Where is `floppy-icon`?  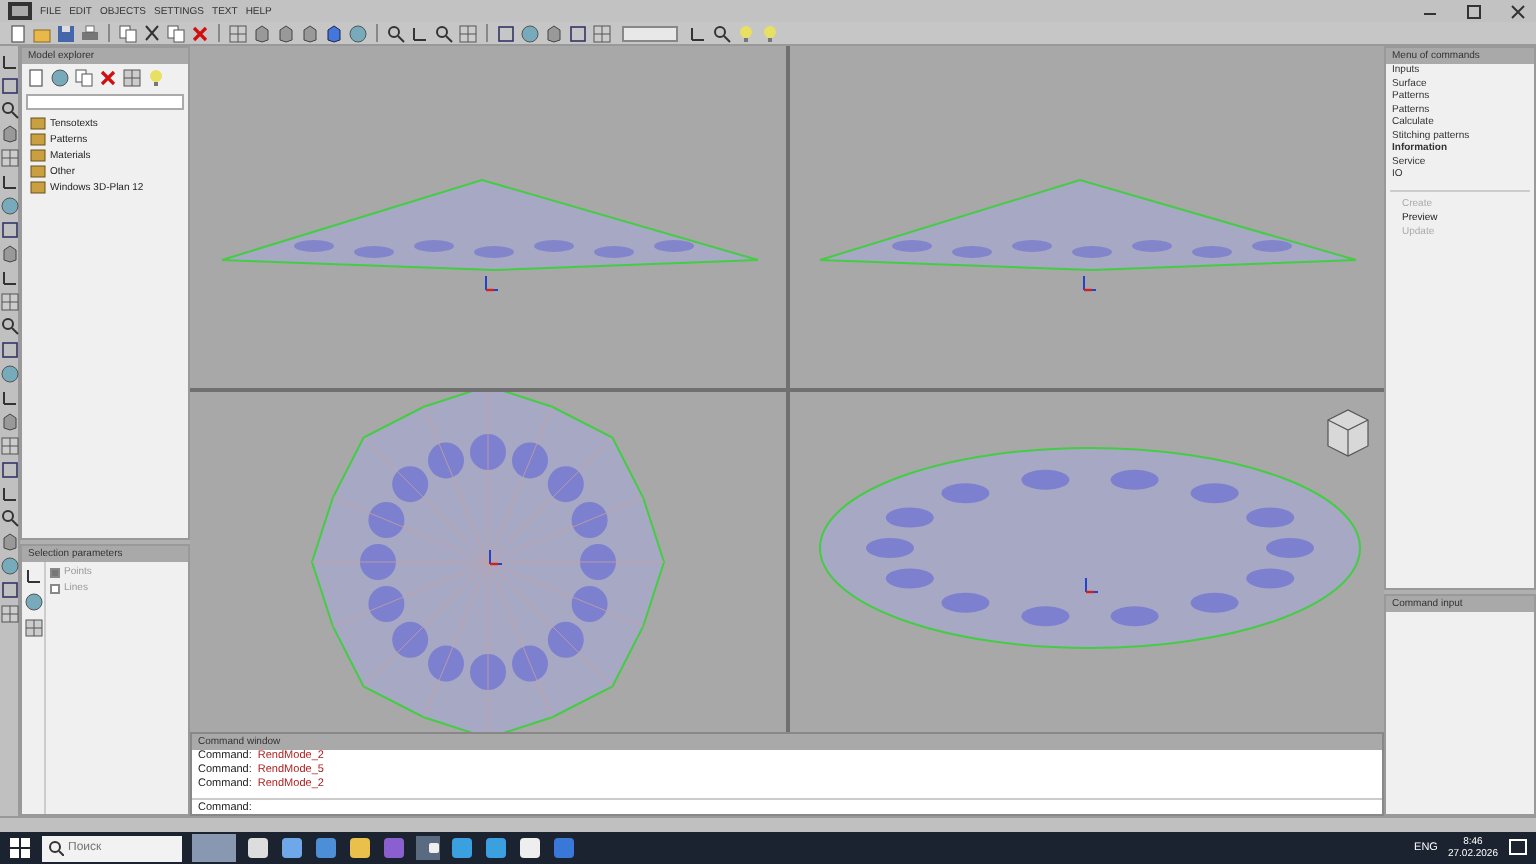 floppy-icon is located at coordinates (66, 33).